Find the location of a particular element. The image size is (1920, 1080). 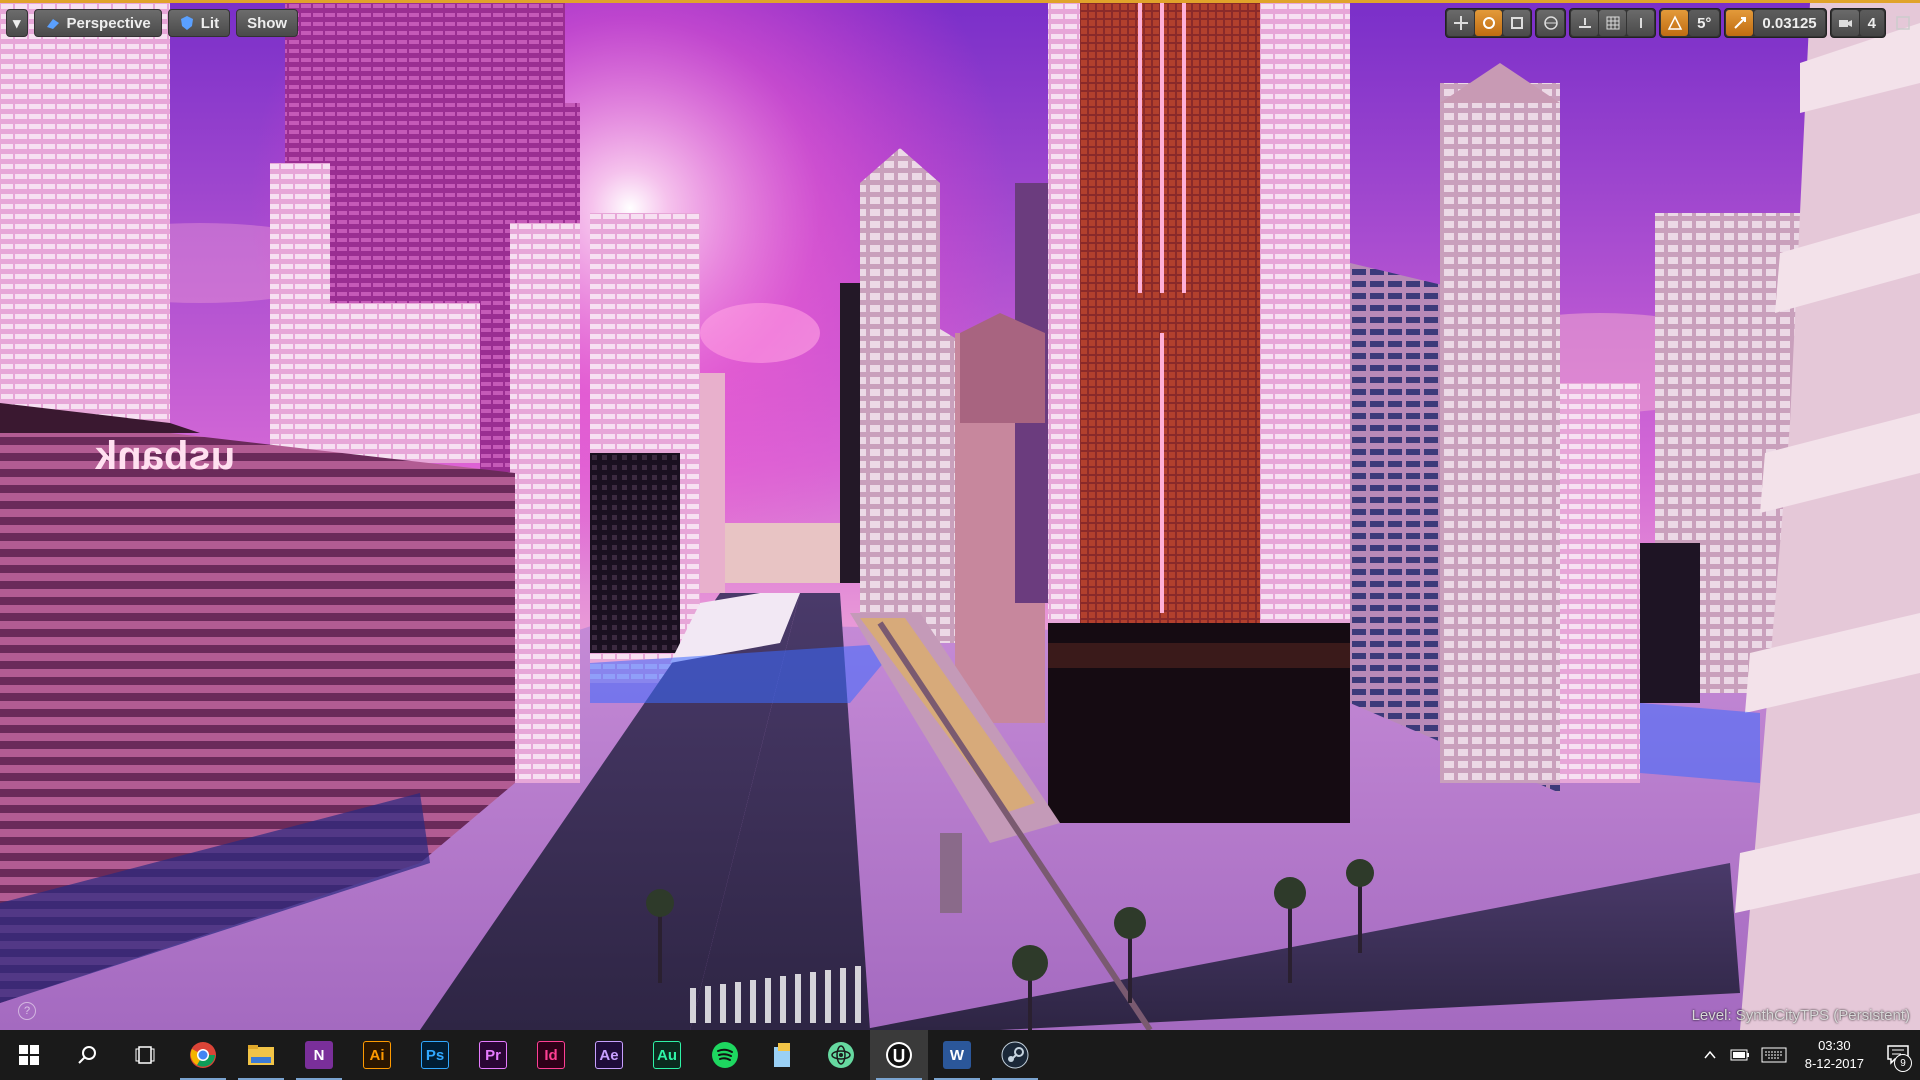

keyboard-button is located at coordinates (1774, 1055).